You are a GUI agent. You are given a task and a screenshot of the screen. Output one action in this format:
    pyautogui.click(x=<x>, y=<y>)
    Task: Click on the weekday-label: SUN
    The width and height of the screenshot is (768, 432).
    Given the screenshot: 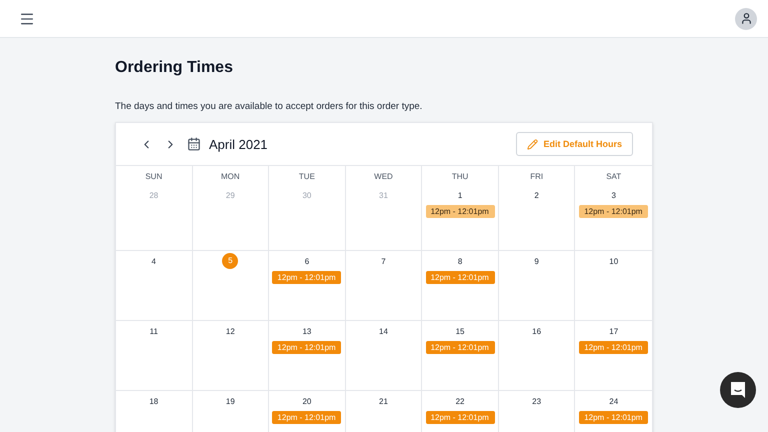 What is the action you would take?
    pyautogui.click(x=153, y=177)
    